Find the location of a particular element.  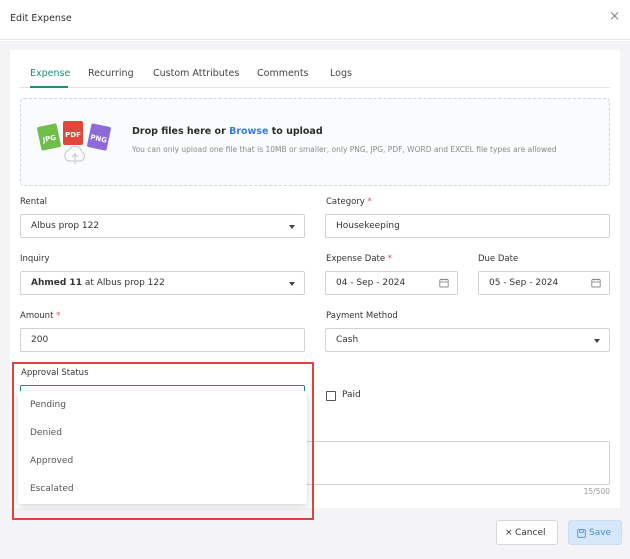

amount-input: 200 is located at coordinates (162, 340).